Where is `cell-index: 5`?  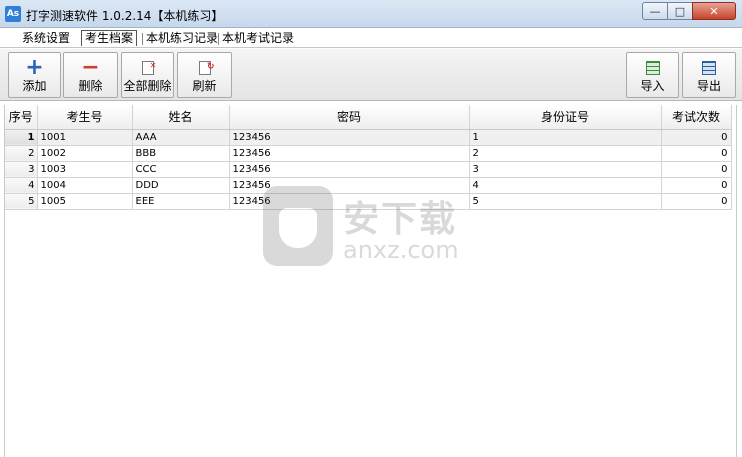
cell-index: 5 is located at coordinates (21, 201).